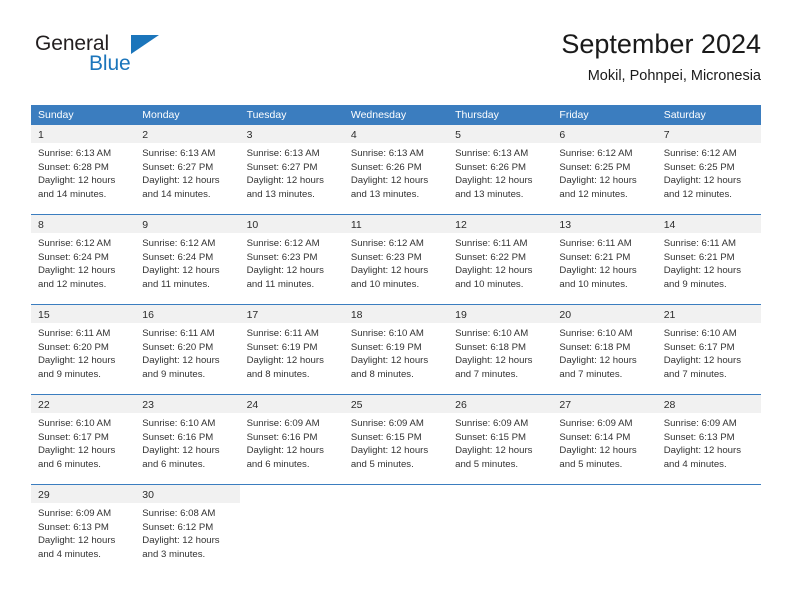  Describe the element at coordinates (110, 63) in the screenshot. I see `logo-text-blue: Blue` at that location.